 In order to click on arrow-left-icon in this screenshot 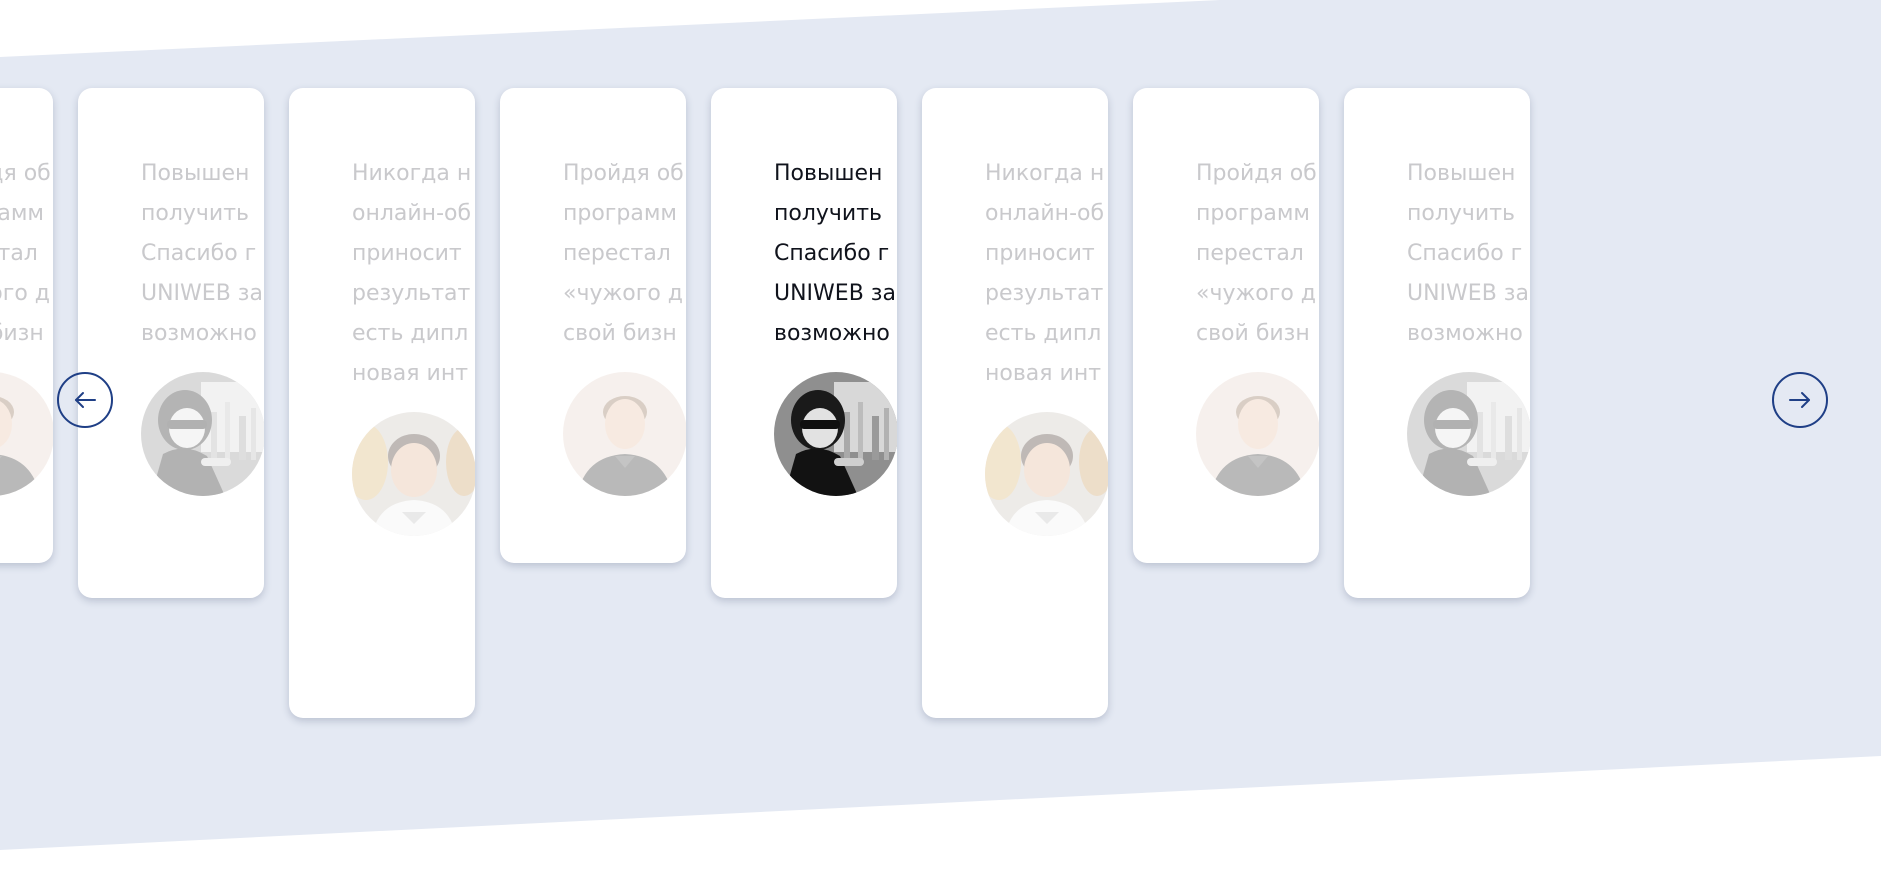, I will do `click(85, 400)`.